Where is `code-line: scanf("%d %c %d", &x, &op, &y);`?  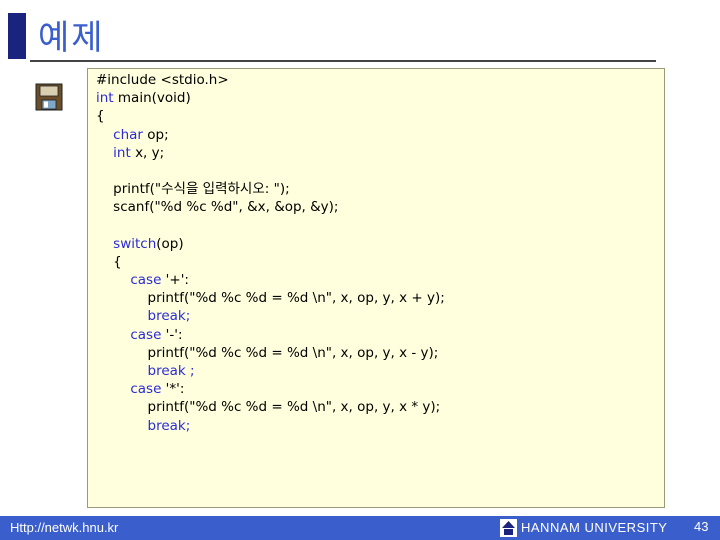 code-line: scanf("%d %c %d", &x, &op, &y); is located at coordinates (270, 207).